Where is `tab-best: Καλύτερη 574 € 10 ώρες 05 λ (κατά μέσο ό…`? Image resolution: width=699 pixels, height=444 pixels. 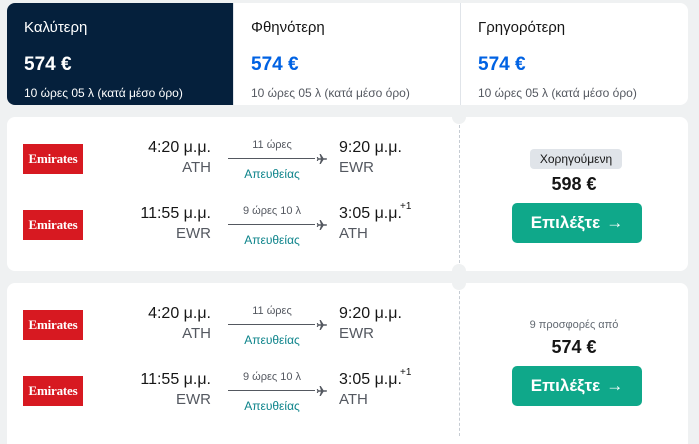
tab-best: Καλύτερη 574 € 10 ώρες 05 λ (κατά μέσο ό… is located at coordinates (120, 54).